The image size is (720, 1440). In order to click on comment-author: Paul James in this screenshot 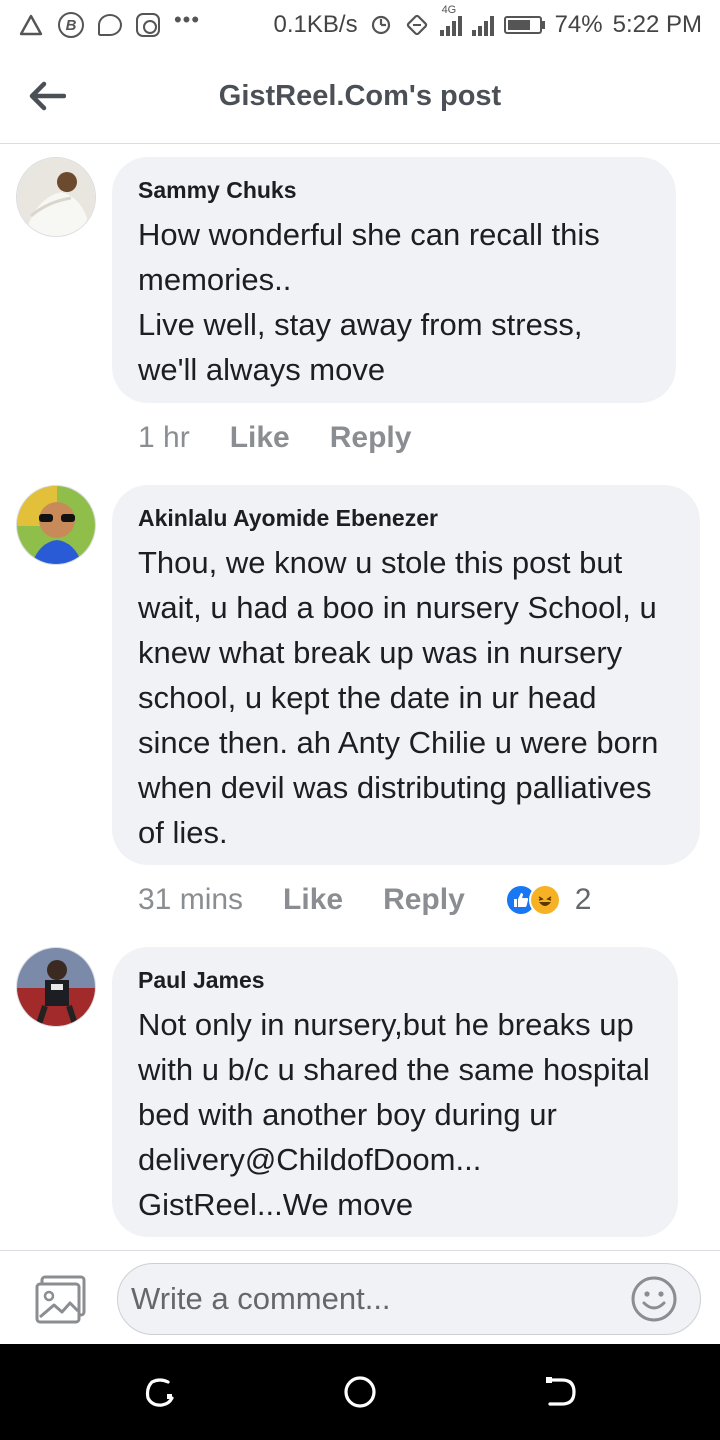, I will do `click(395, 980)`.